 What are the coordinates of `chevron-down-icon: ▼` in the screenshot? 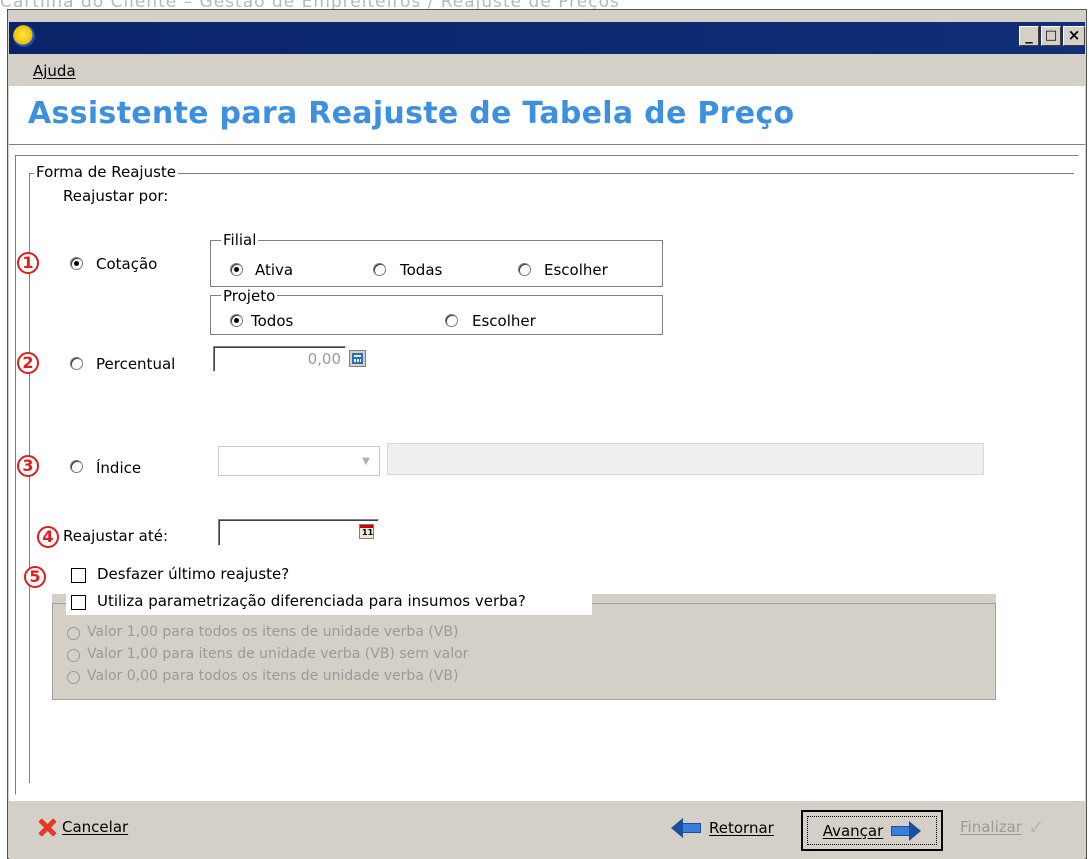 It's located at (366, 461).